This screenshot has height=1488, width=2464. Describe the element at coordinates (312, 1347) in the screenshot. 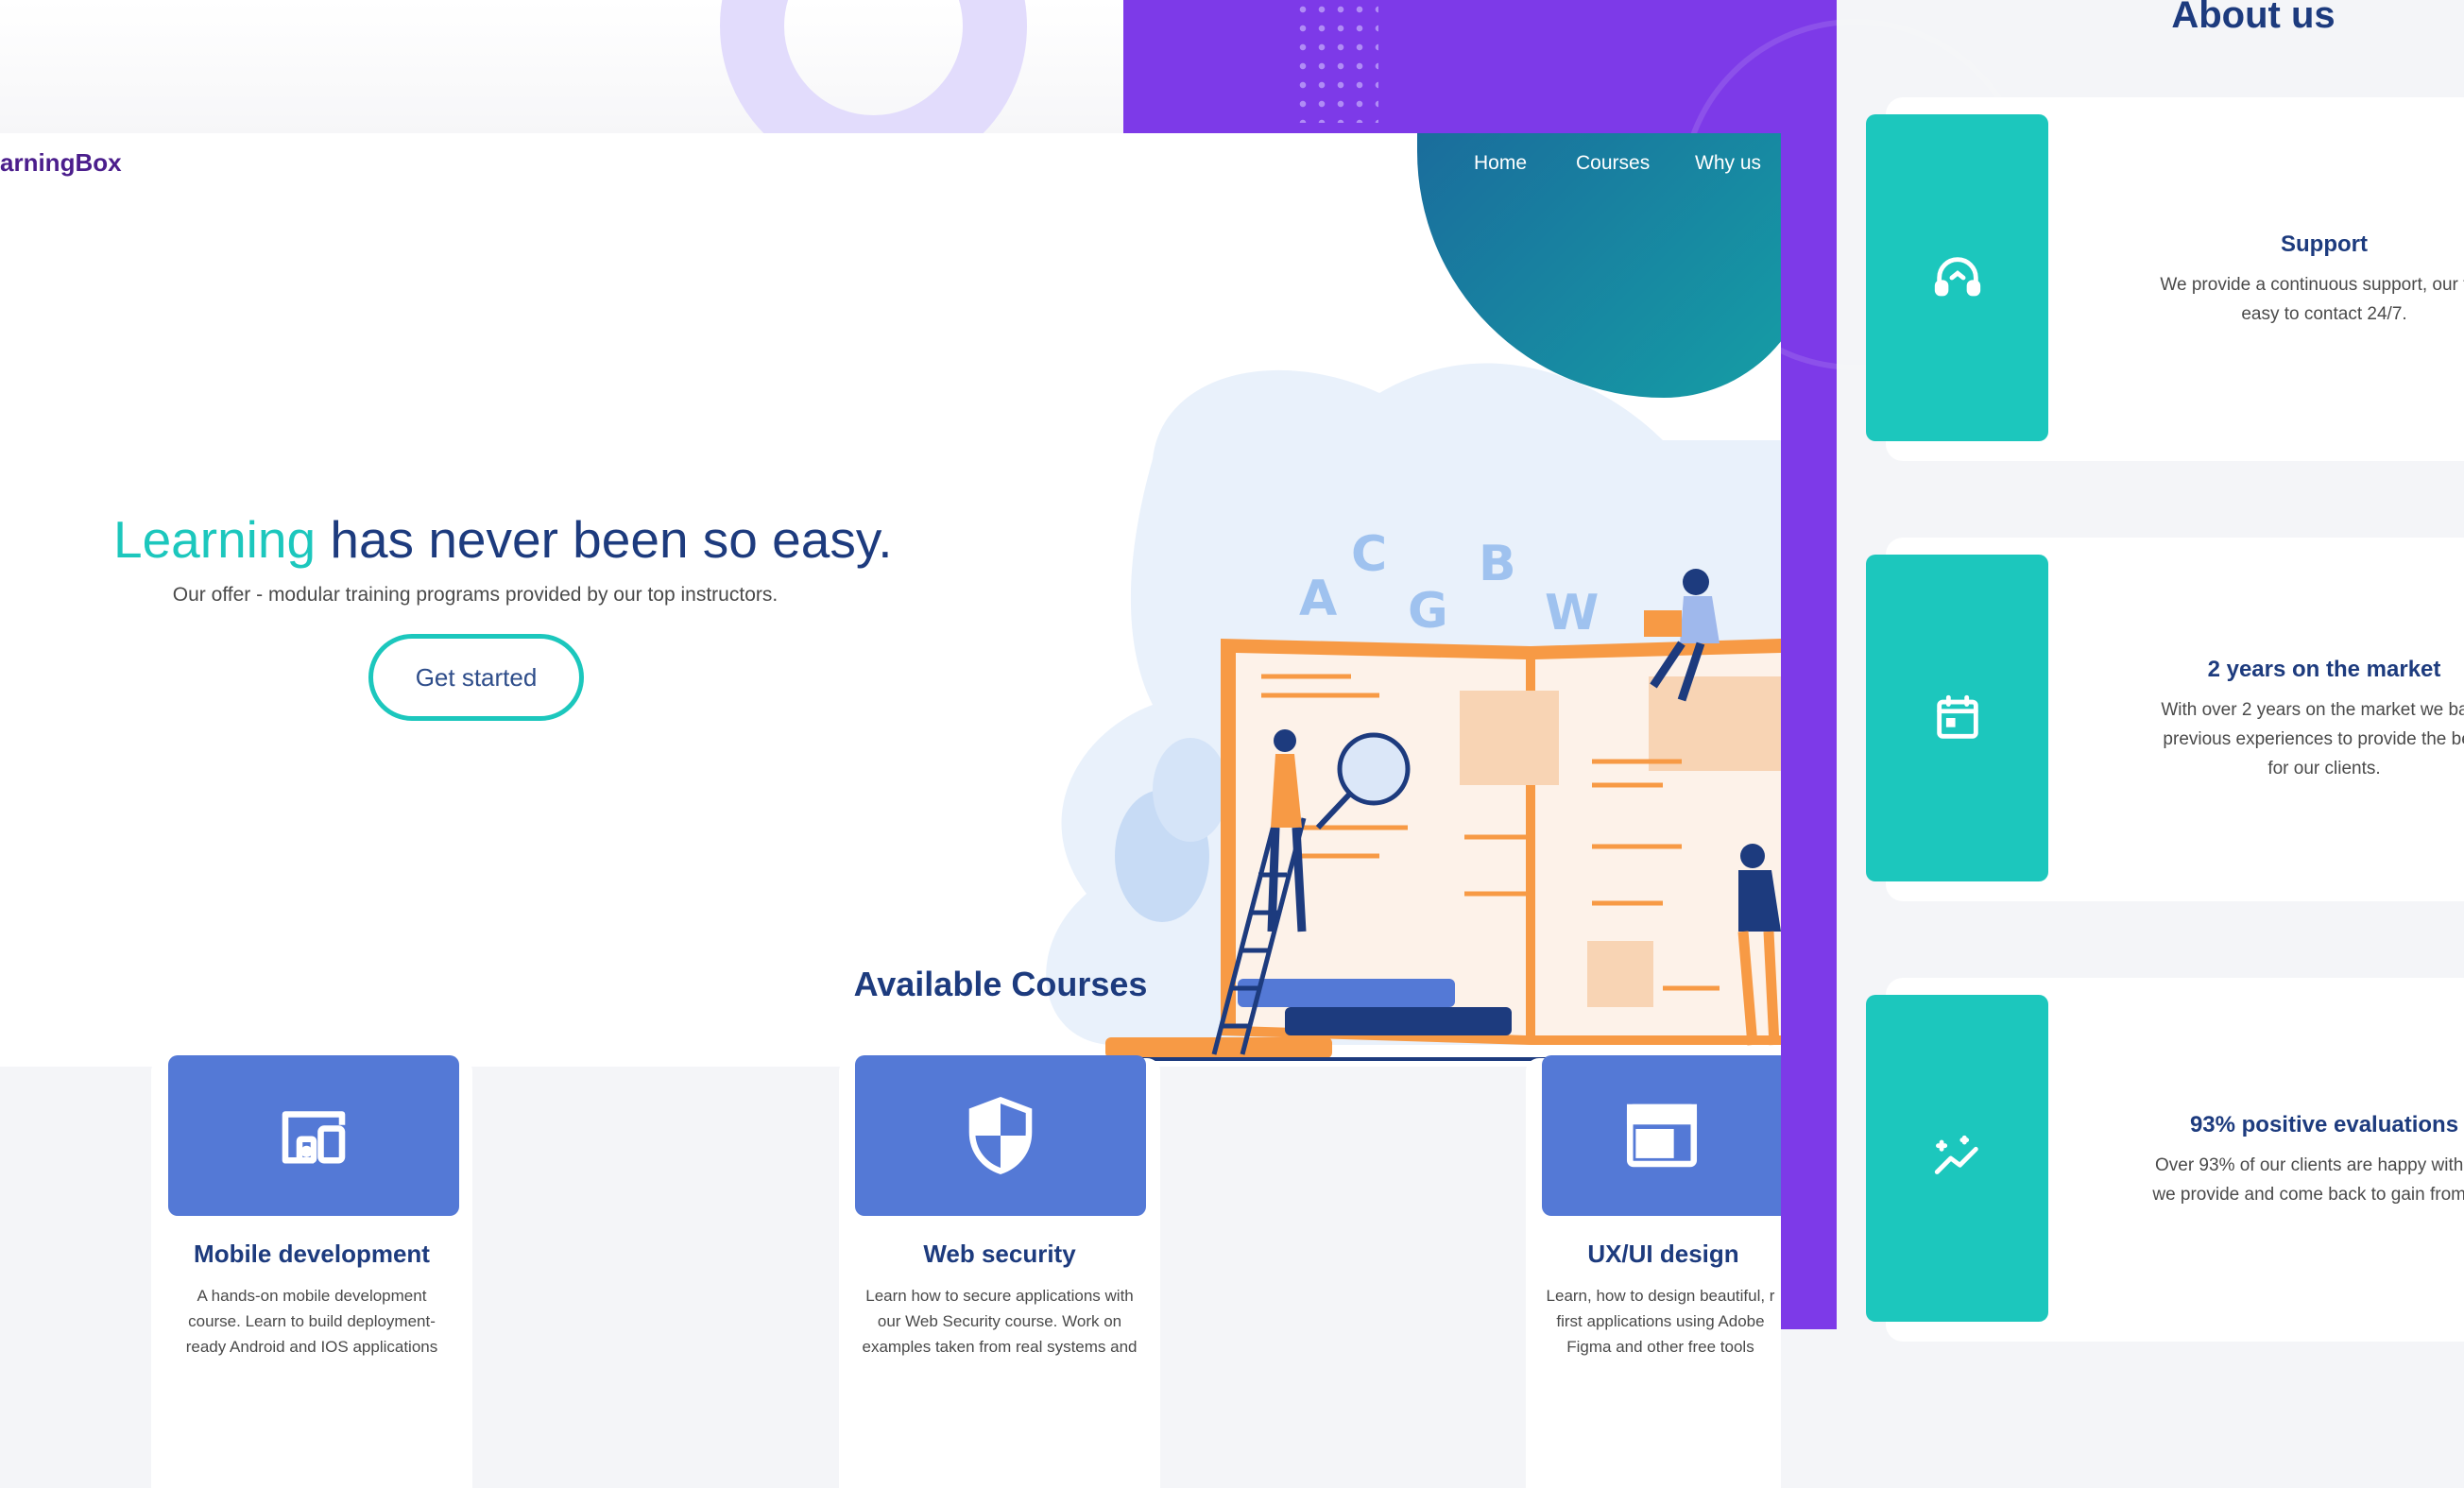

I see `course-description-line: ready Android and IOS applications` at that location.